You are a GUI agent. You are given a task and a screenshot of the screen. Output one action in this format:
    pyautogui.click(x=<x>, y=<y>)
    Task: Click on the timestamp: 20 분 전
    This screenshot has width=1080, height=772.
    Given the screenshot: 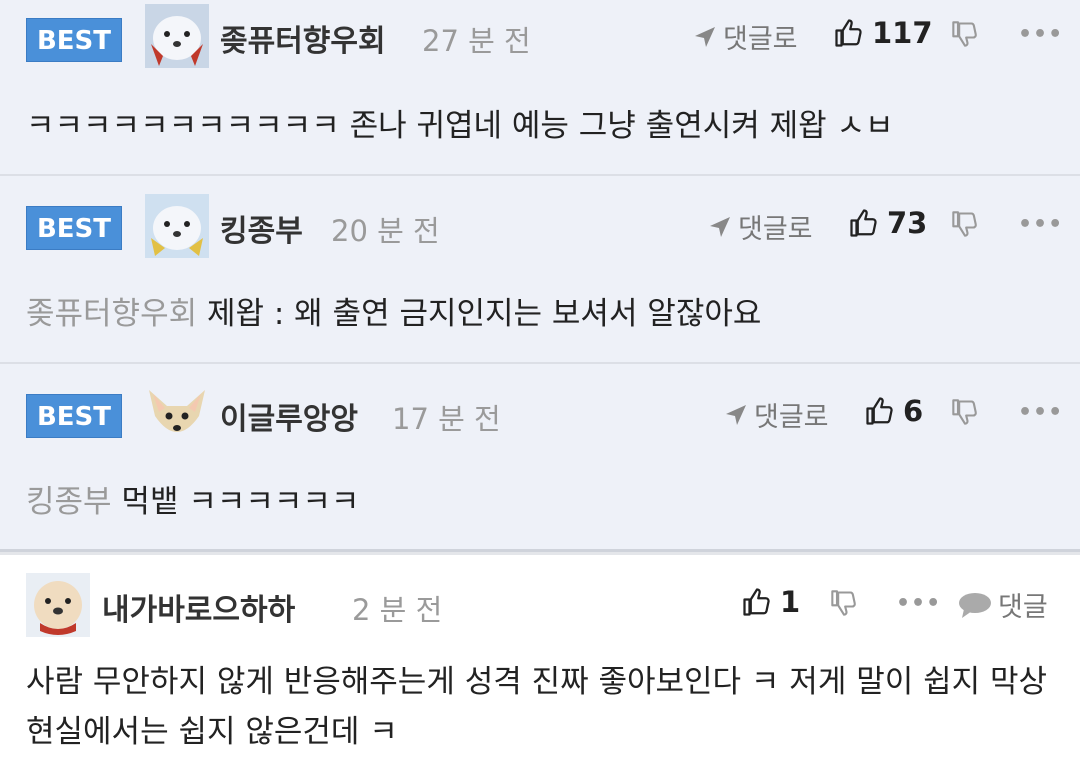 What is the action you would take?
    pyautogui.click(x=385, y=231)
    